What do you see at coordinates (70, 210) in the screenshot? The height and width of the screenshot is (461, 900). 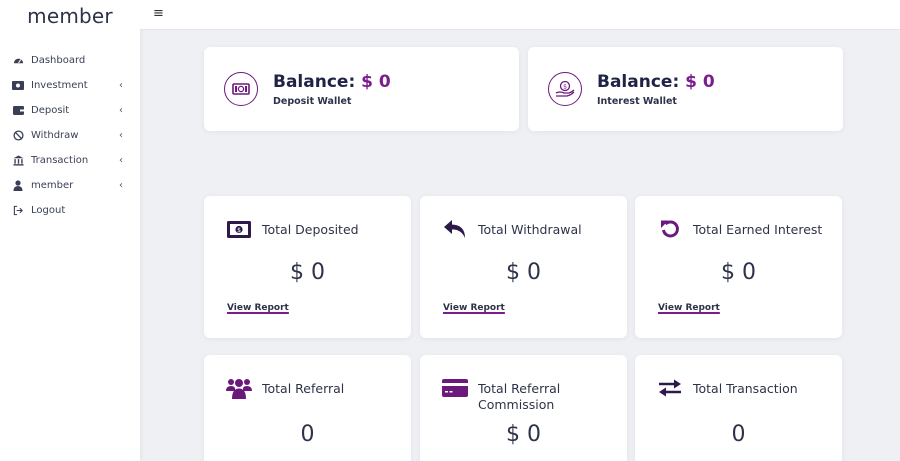 I see `sidebar-item-logout: Logout` at bounding box center [70, 210].